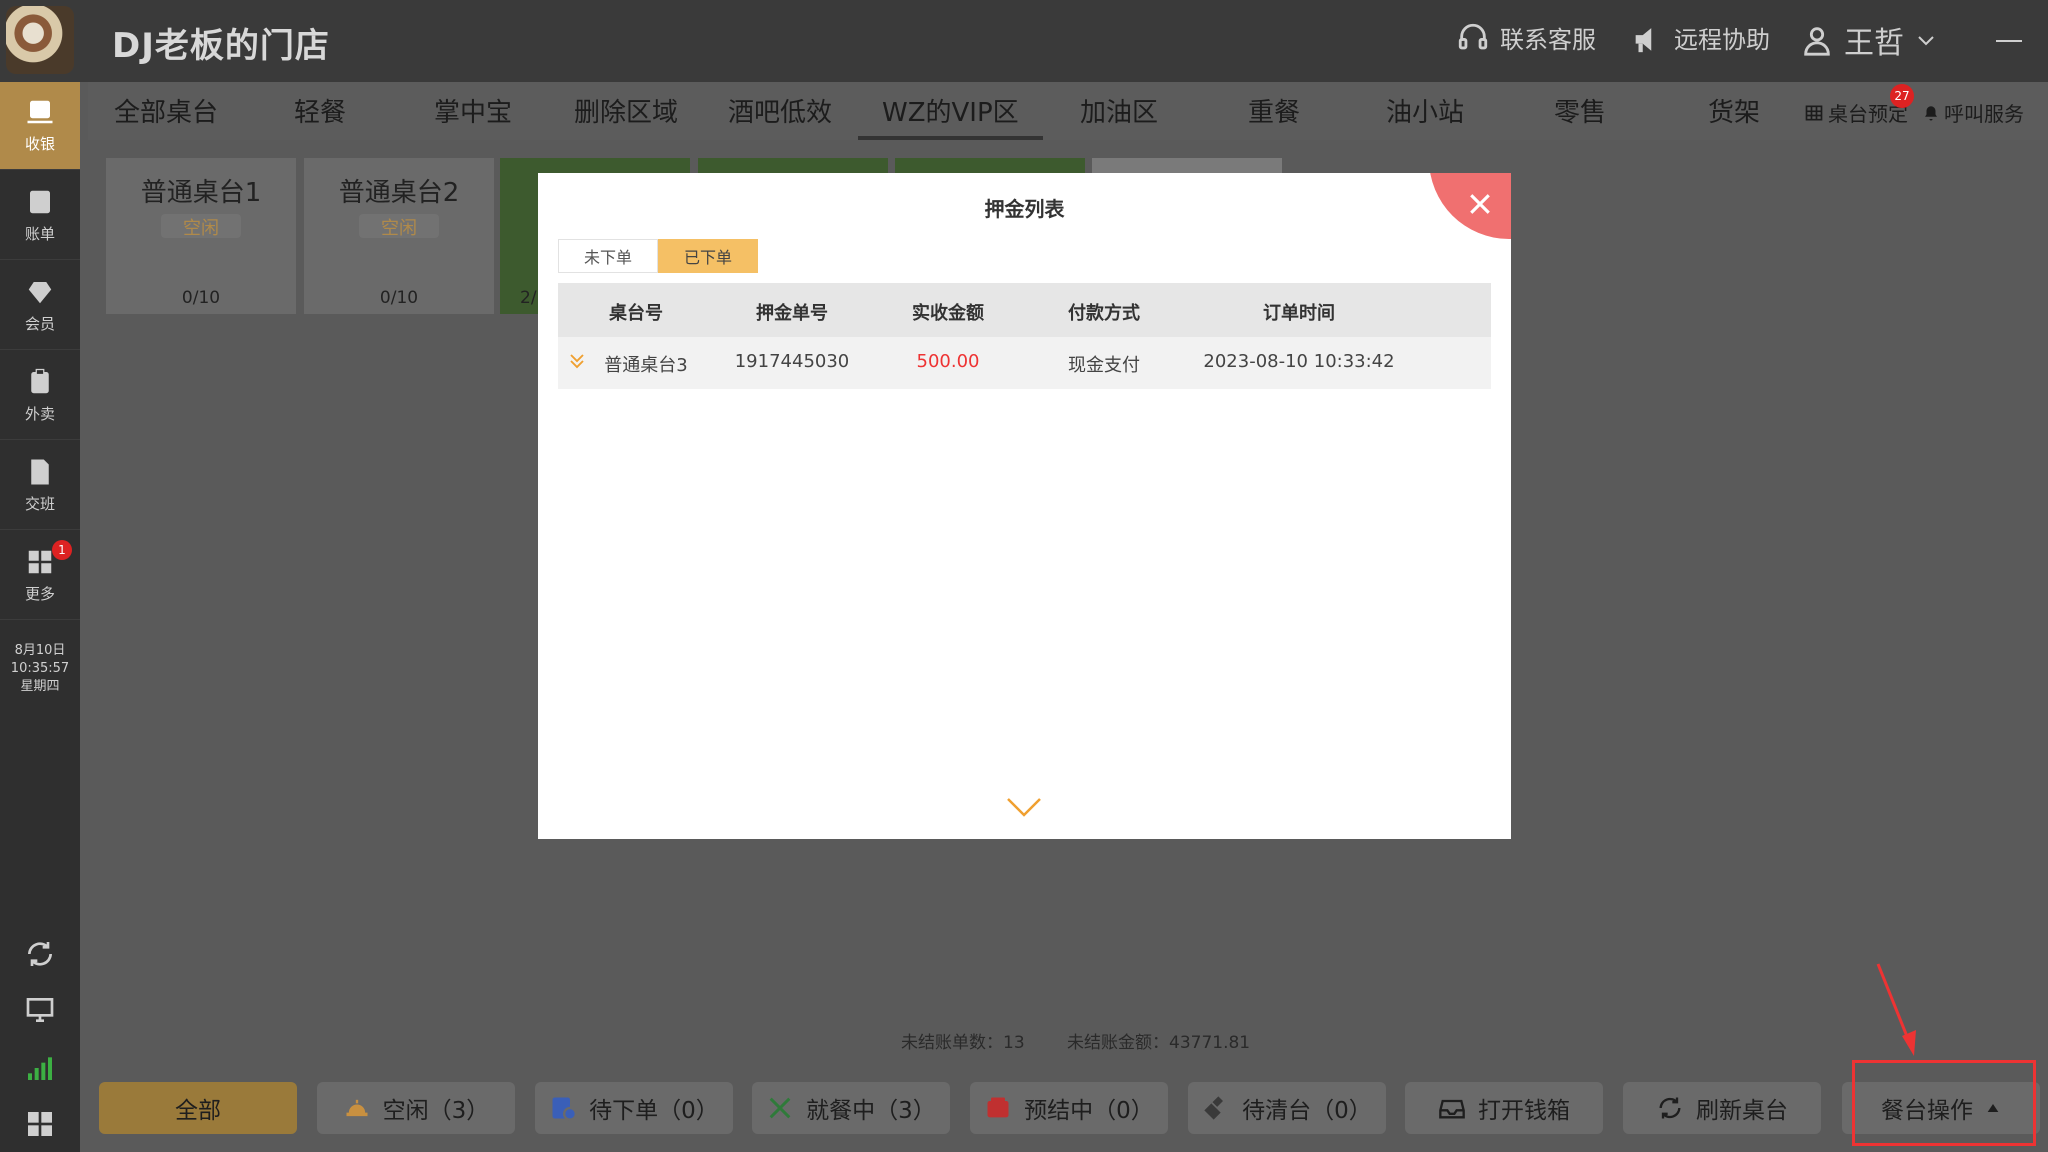  Describe the element at coordinates (40, 472) in the screenshot. I see `shift-icon` at that location.